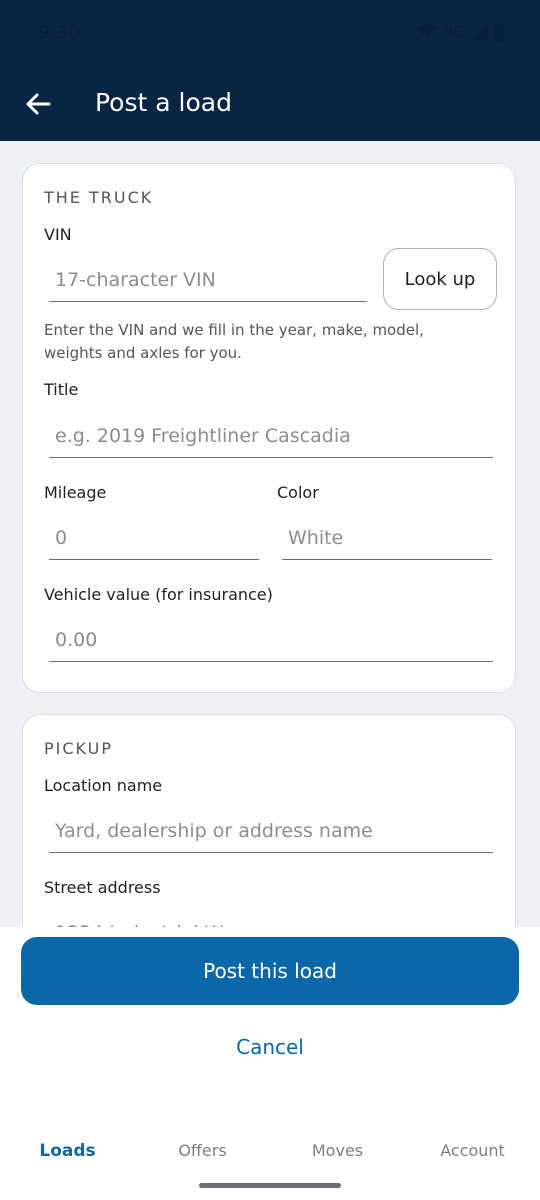 The height and width of the screenshot is (1200, 540). Describe the element at coordinates (440, 279) in the screenshot. I see `lookup-button: Look up` at that location.